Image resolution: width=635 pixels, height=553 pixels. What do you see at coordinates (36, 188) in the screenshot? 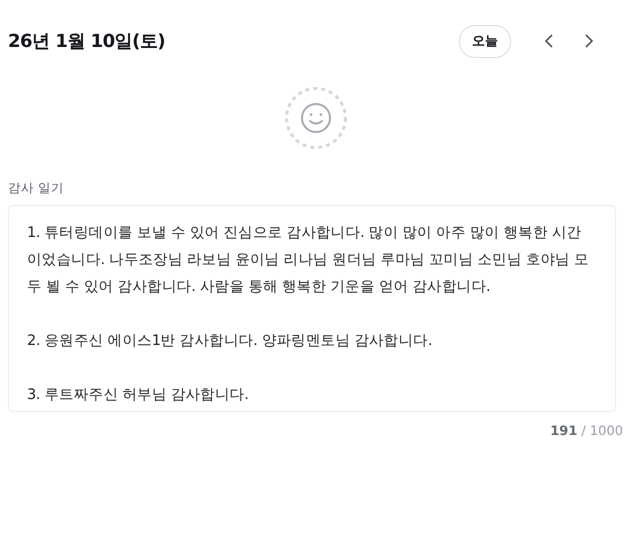
I see `section-label: 감사 일기` at bounding box center [36, 188].